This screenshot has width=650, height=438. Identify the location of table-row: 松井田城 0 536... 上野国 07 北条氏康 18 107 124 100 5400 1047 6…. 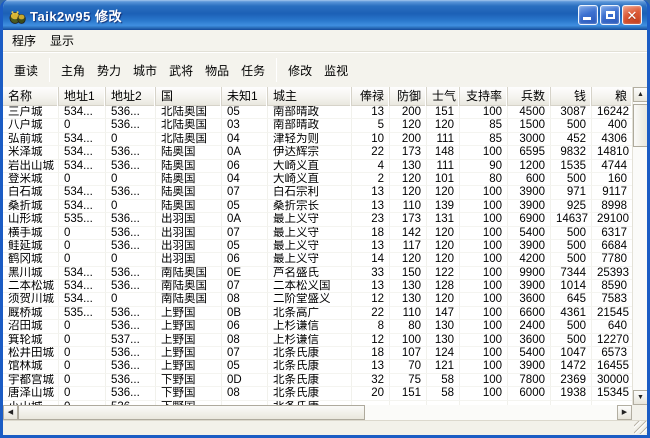
(317, 354).